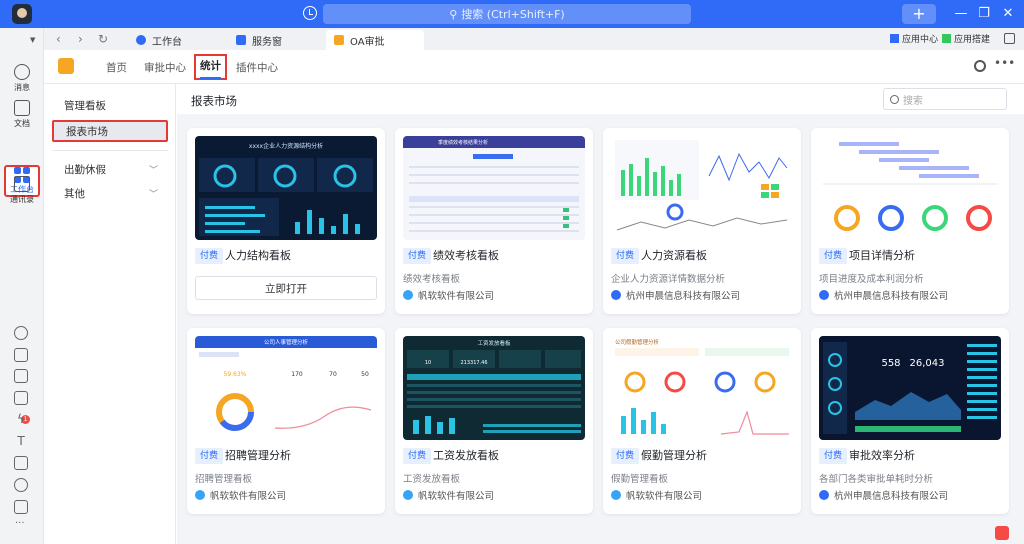 The height and width of the screenshot is (544, 1024). What do you see at coordinates (891, 296) in the screenshot?
I see `vendor-name: 杭州申晨信息科技有限公司` at bounding box center [891, 296].